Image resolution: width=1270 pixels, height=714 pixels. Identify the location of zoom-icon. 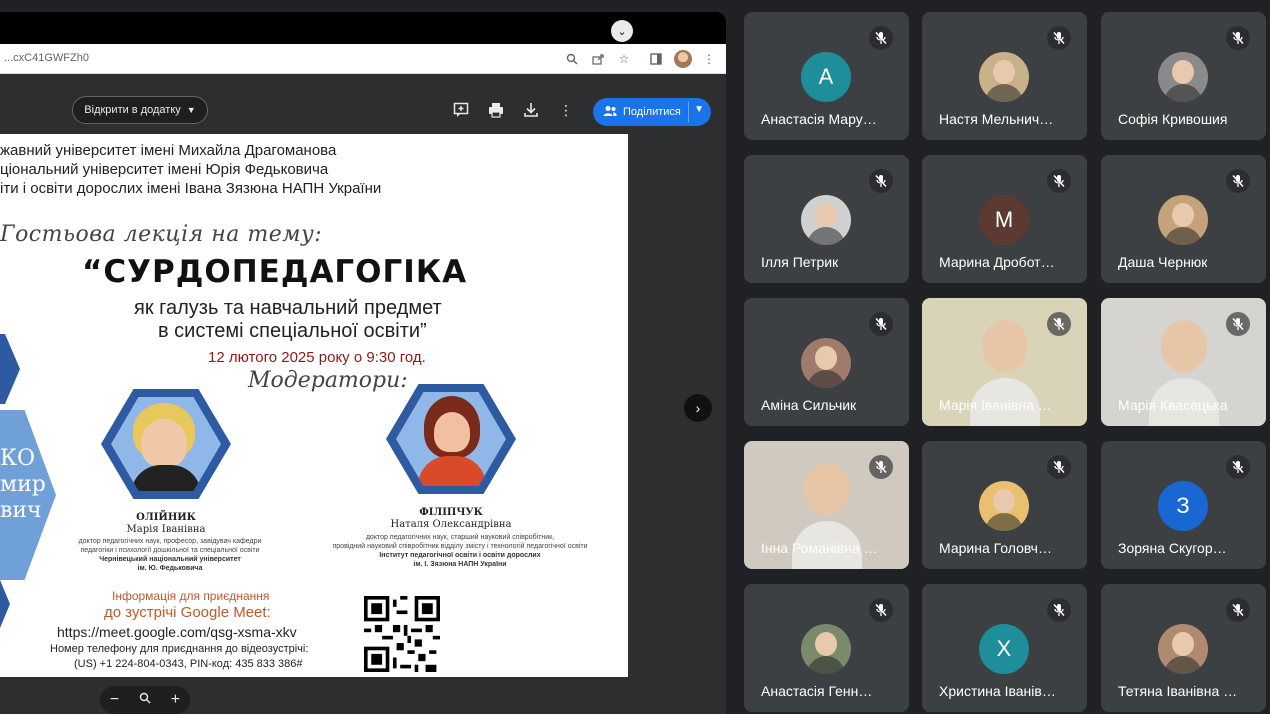
(572, 59).